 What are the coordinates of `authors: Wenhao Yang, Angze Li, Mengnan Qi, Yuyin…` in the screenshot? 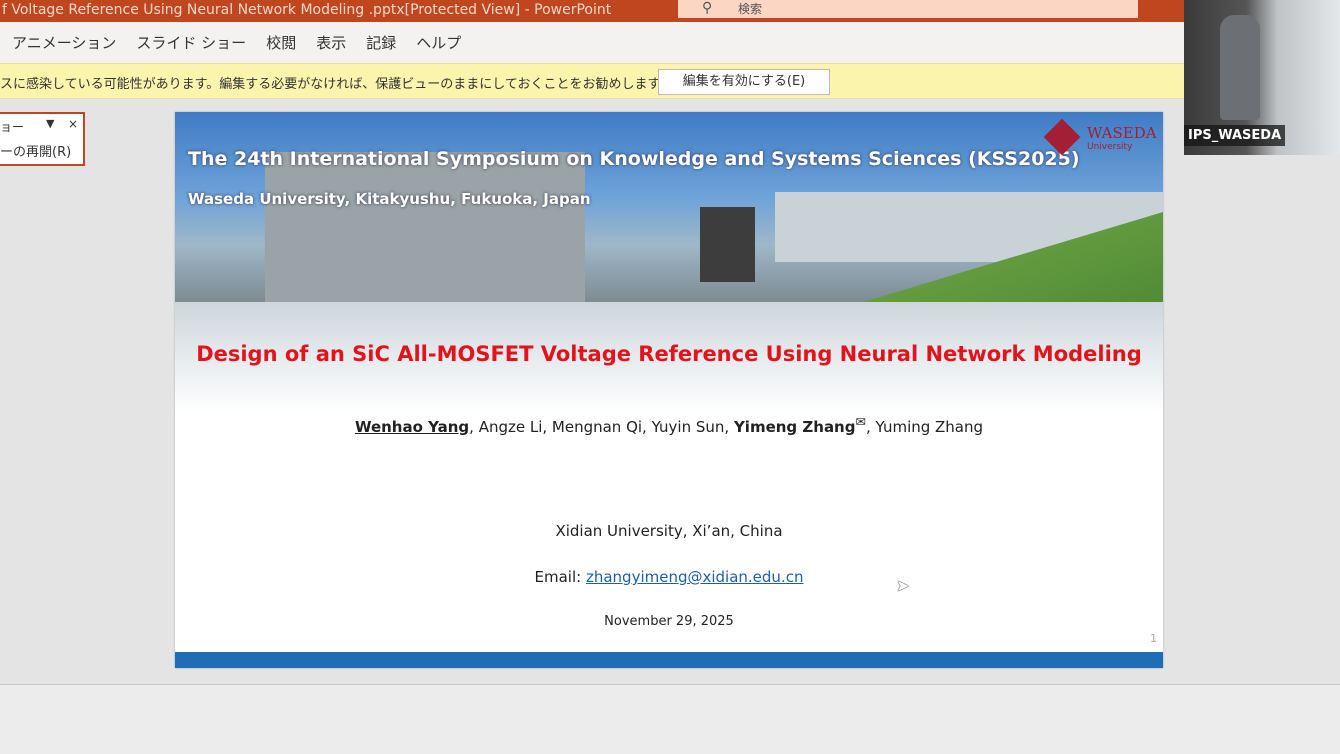 It's located at (669, 425).